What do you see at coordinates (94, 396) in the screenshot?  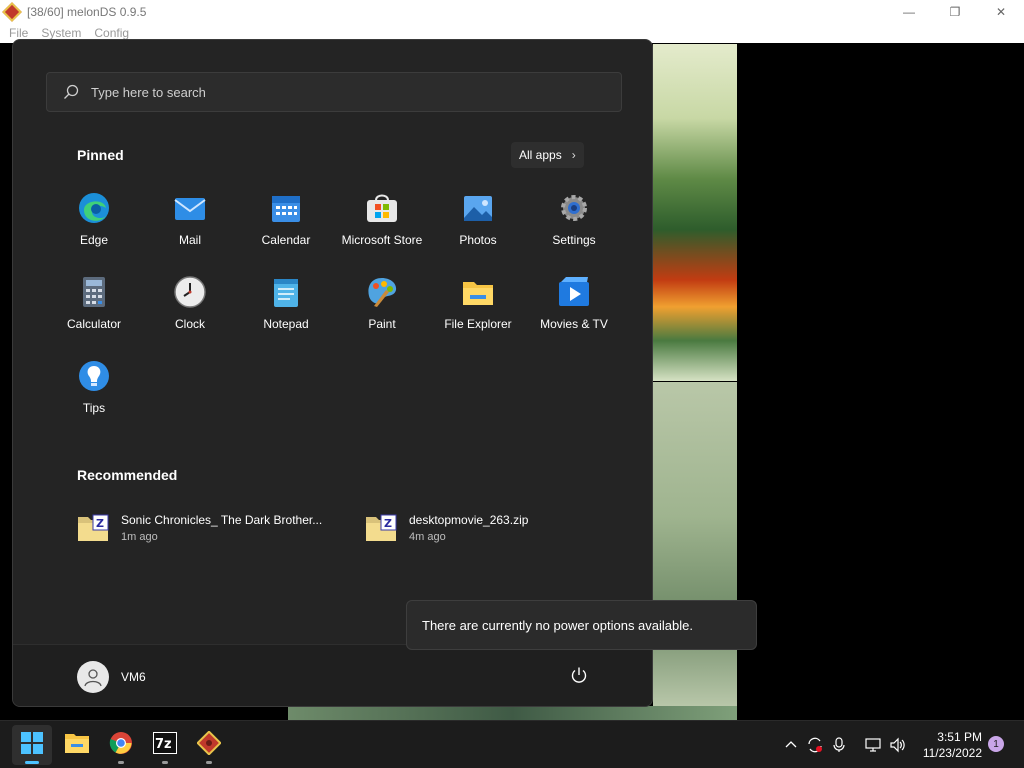 I see `pinned-app-tips: Tips` at bounding box center [94, 396].